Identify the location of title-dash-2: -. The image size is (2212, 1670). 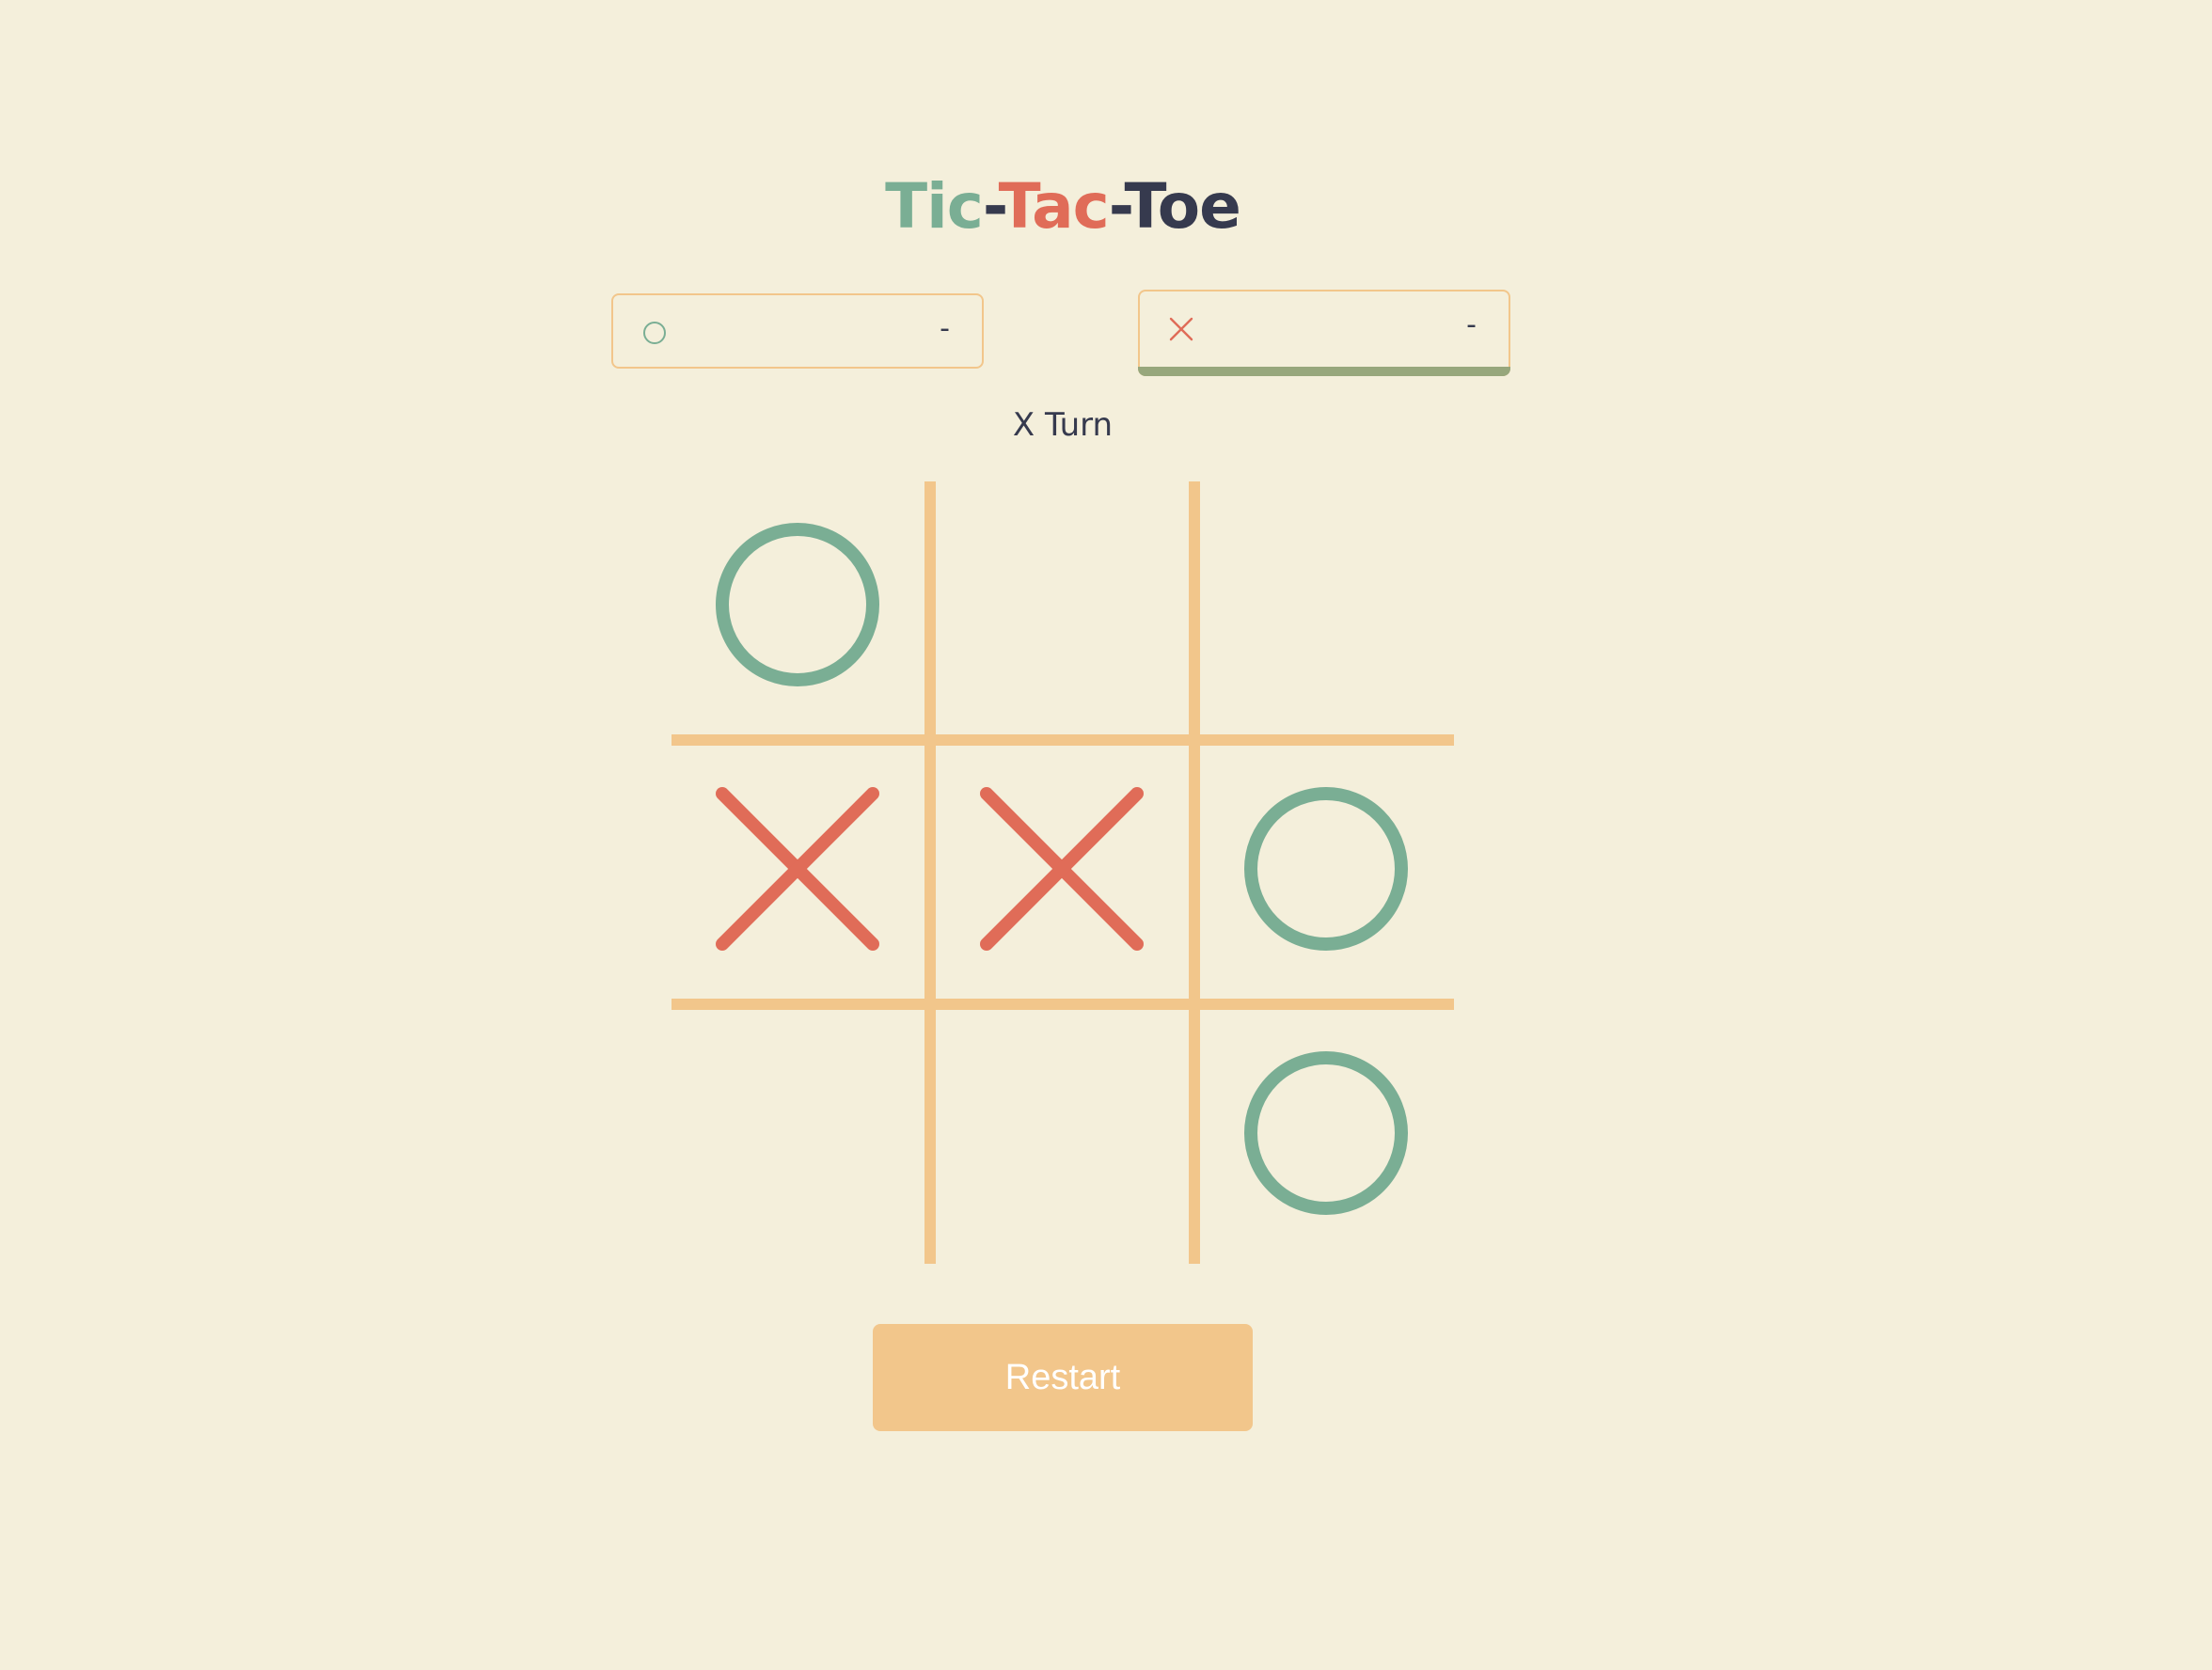
(1117, 206).